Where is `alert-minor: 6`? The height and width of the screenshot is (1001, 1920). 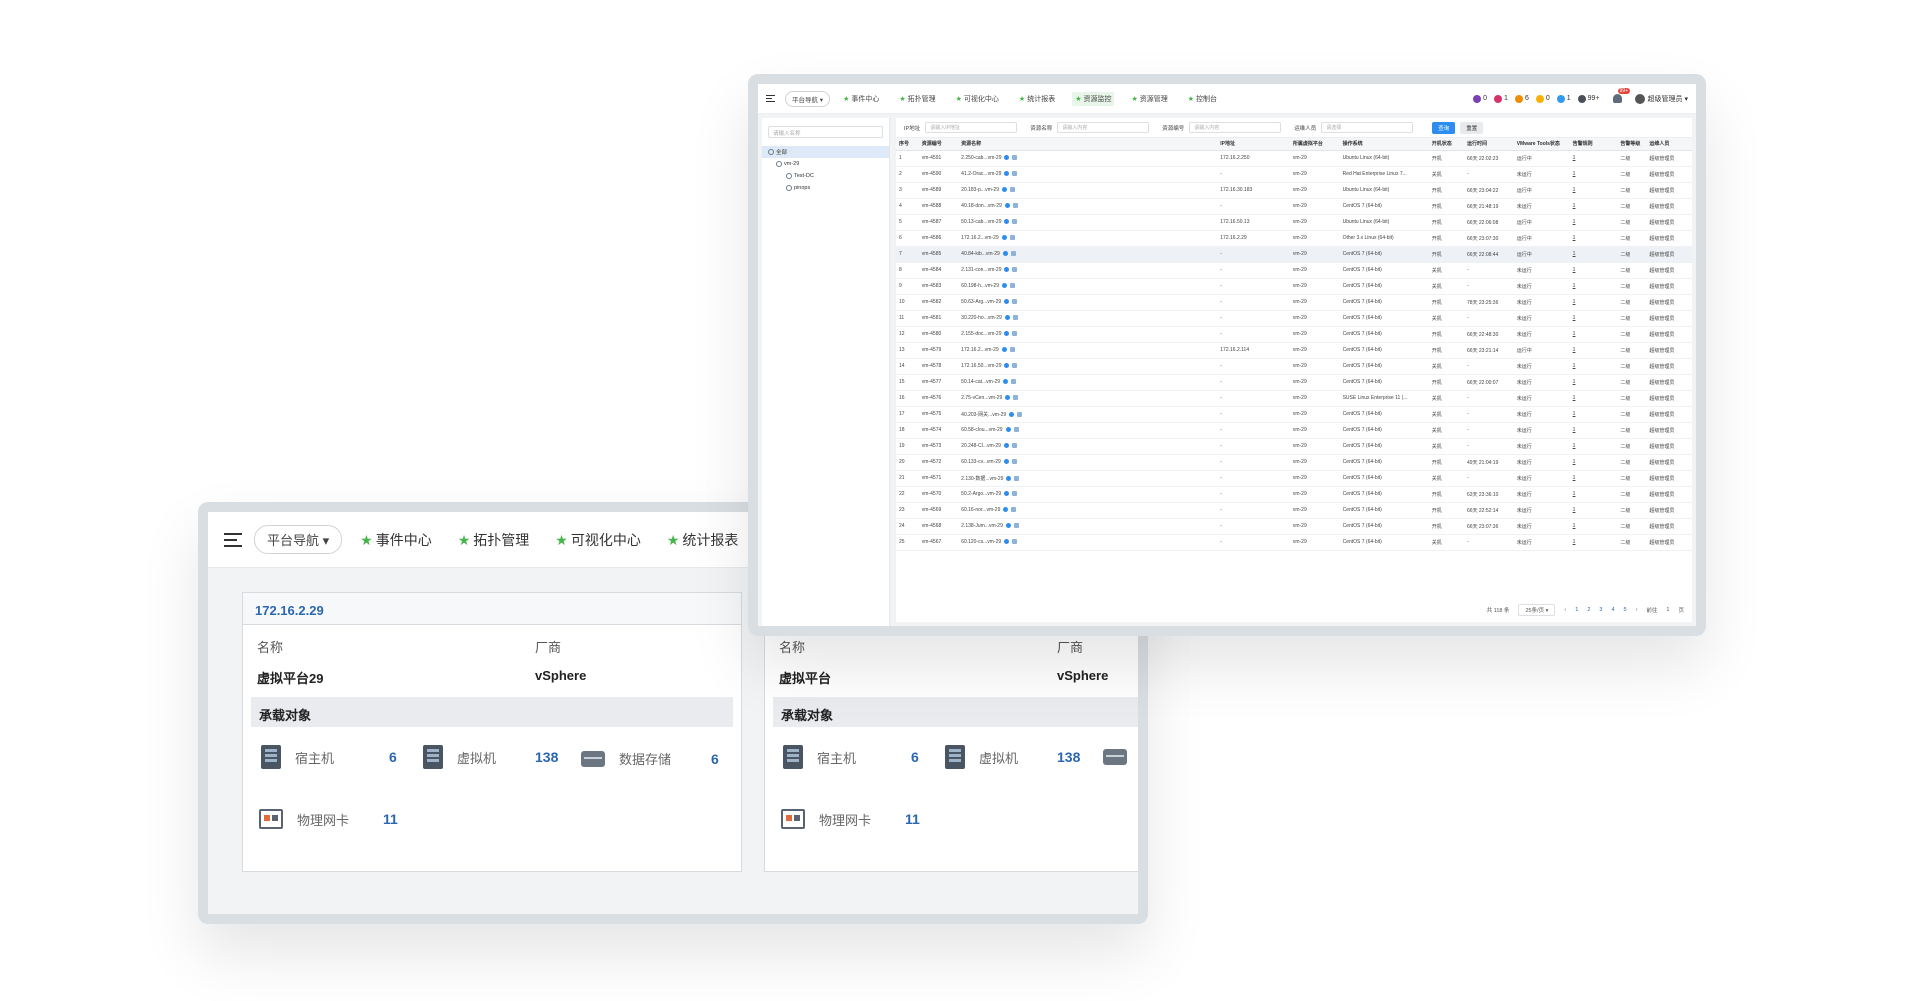
alert-minor: 6 is located at coordinates (1521, 98).